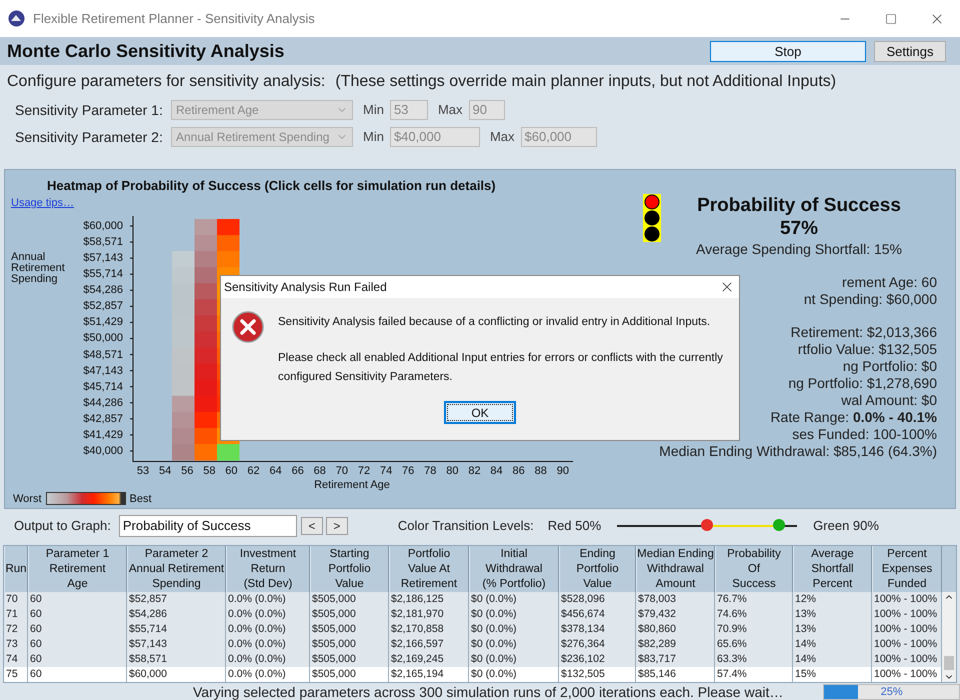  I want to click on x-tick-label: 53, so click(143, 471).